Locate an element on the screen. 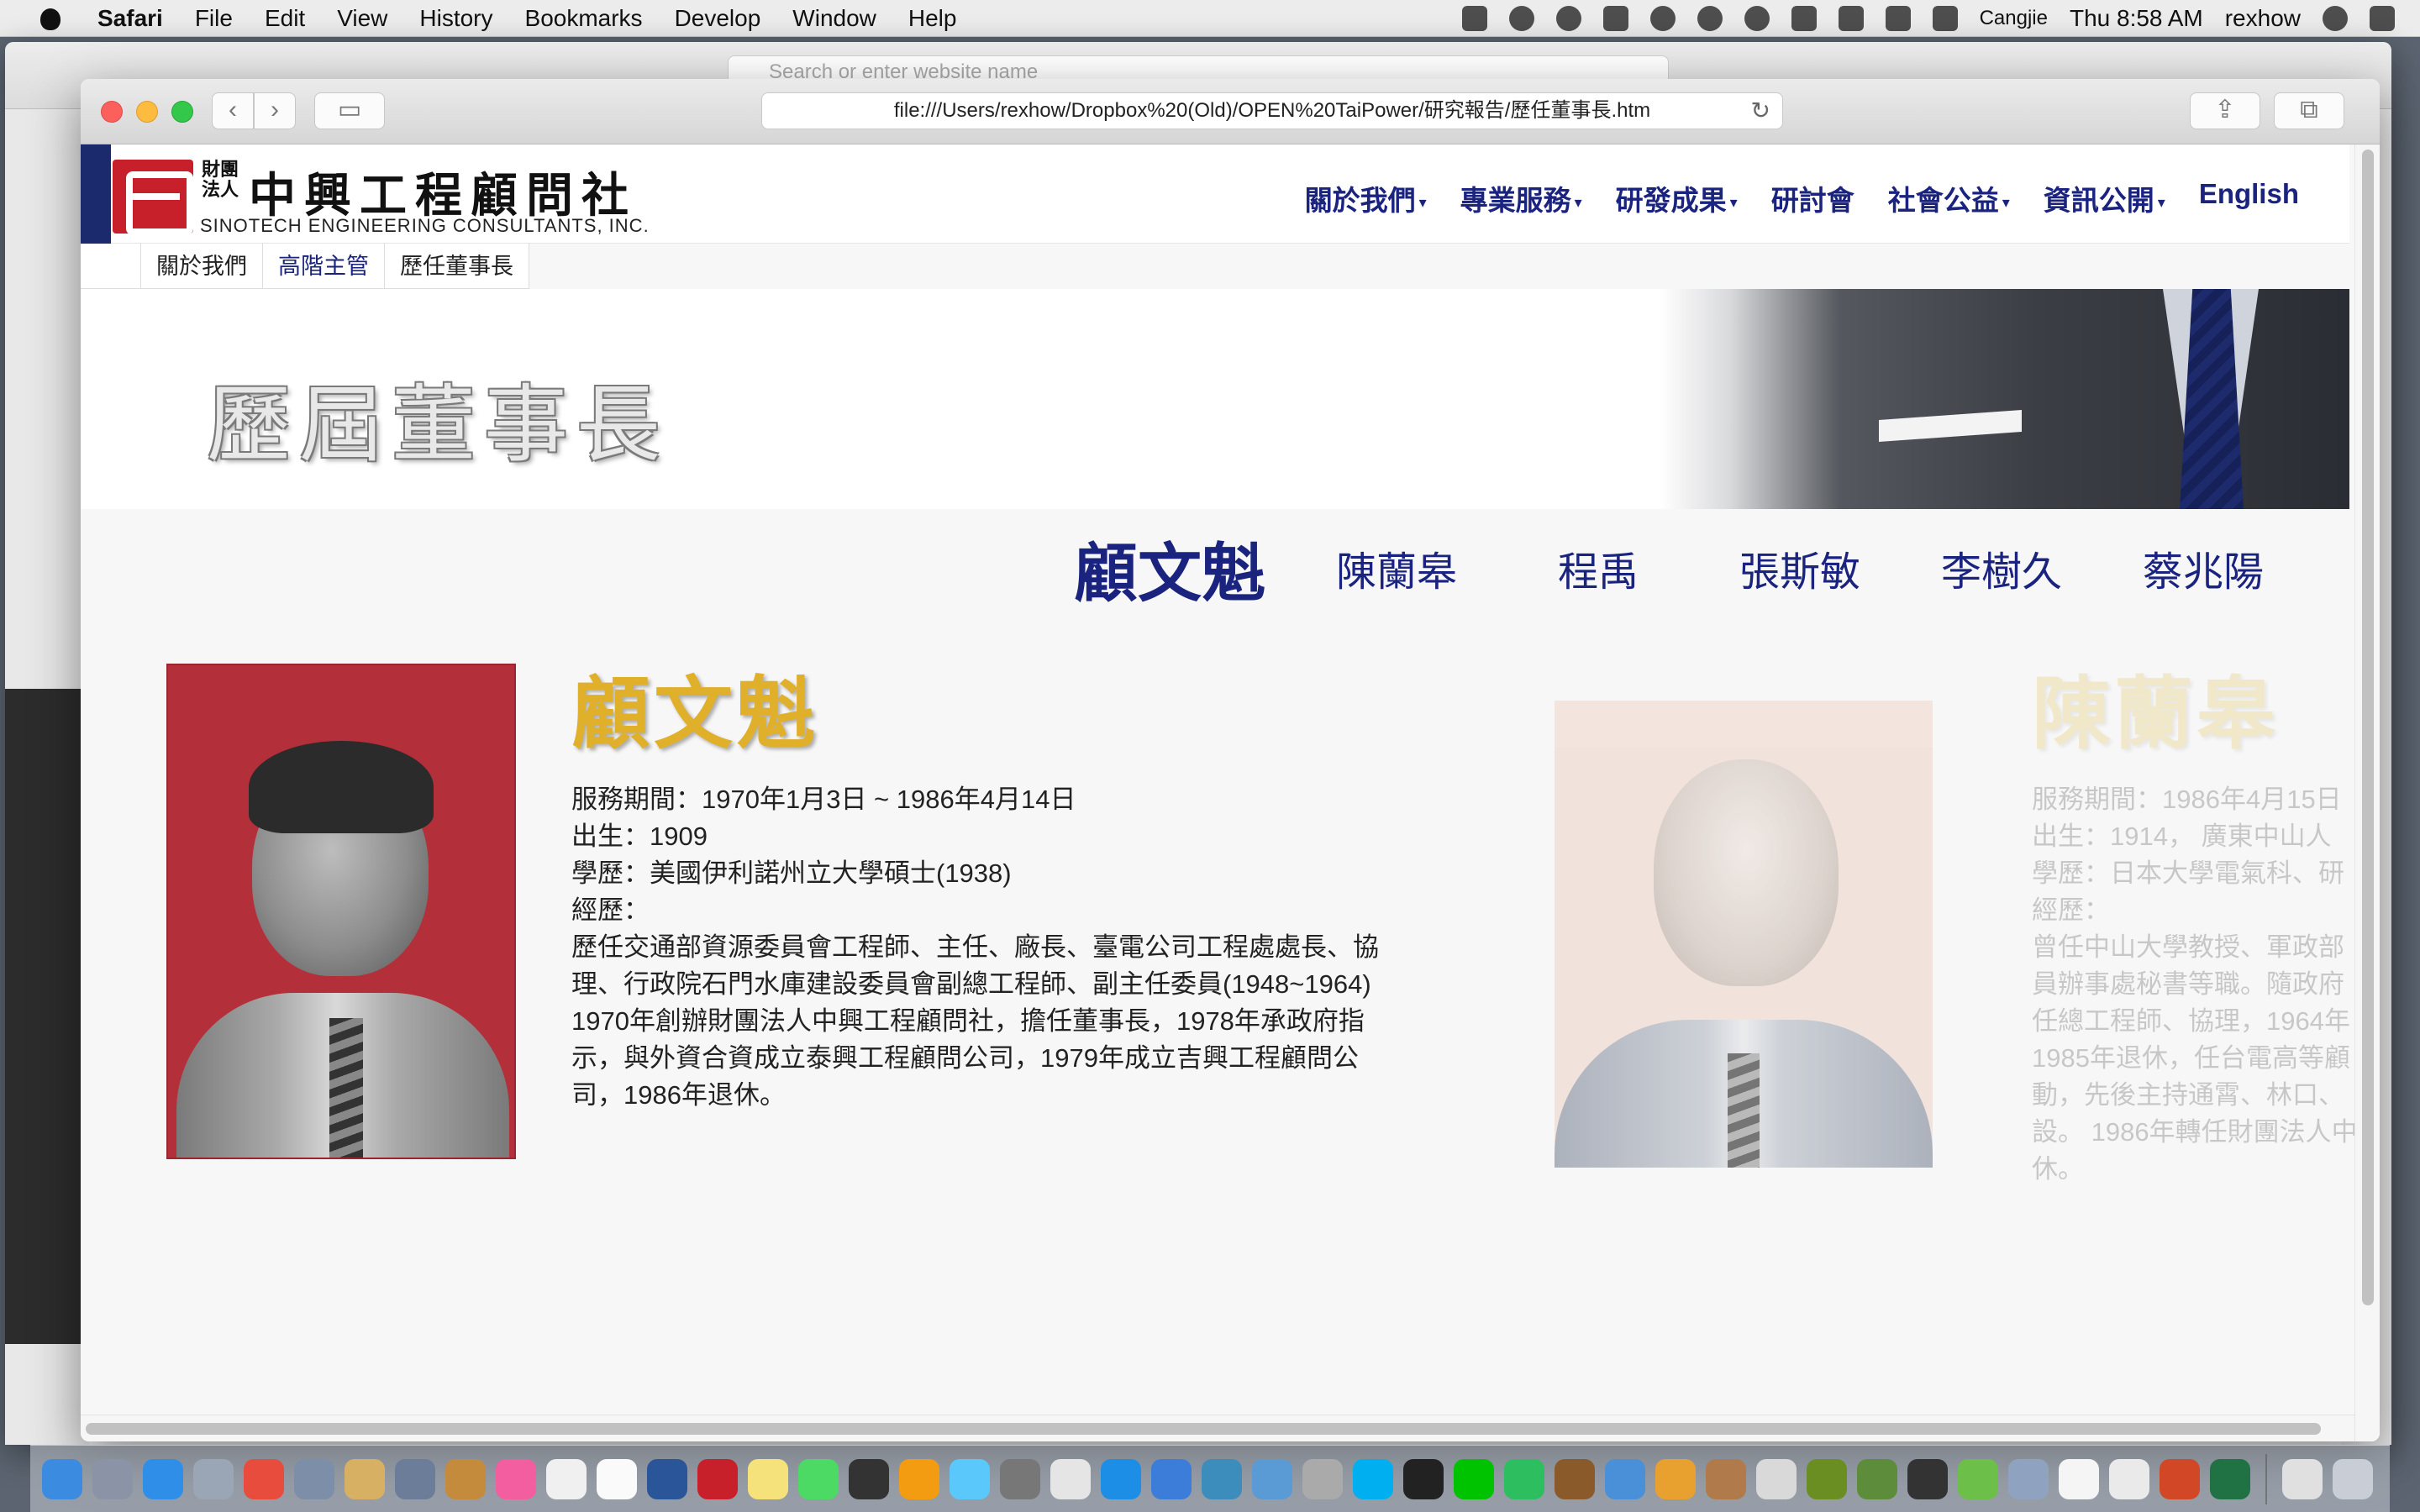 This screenshot has width=2420, height=1512. disk-utility-icon is located at coordinates (1927, 1478).